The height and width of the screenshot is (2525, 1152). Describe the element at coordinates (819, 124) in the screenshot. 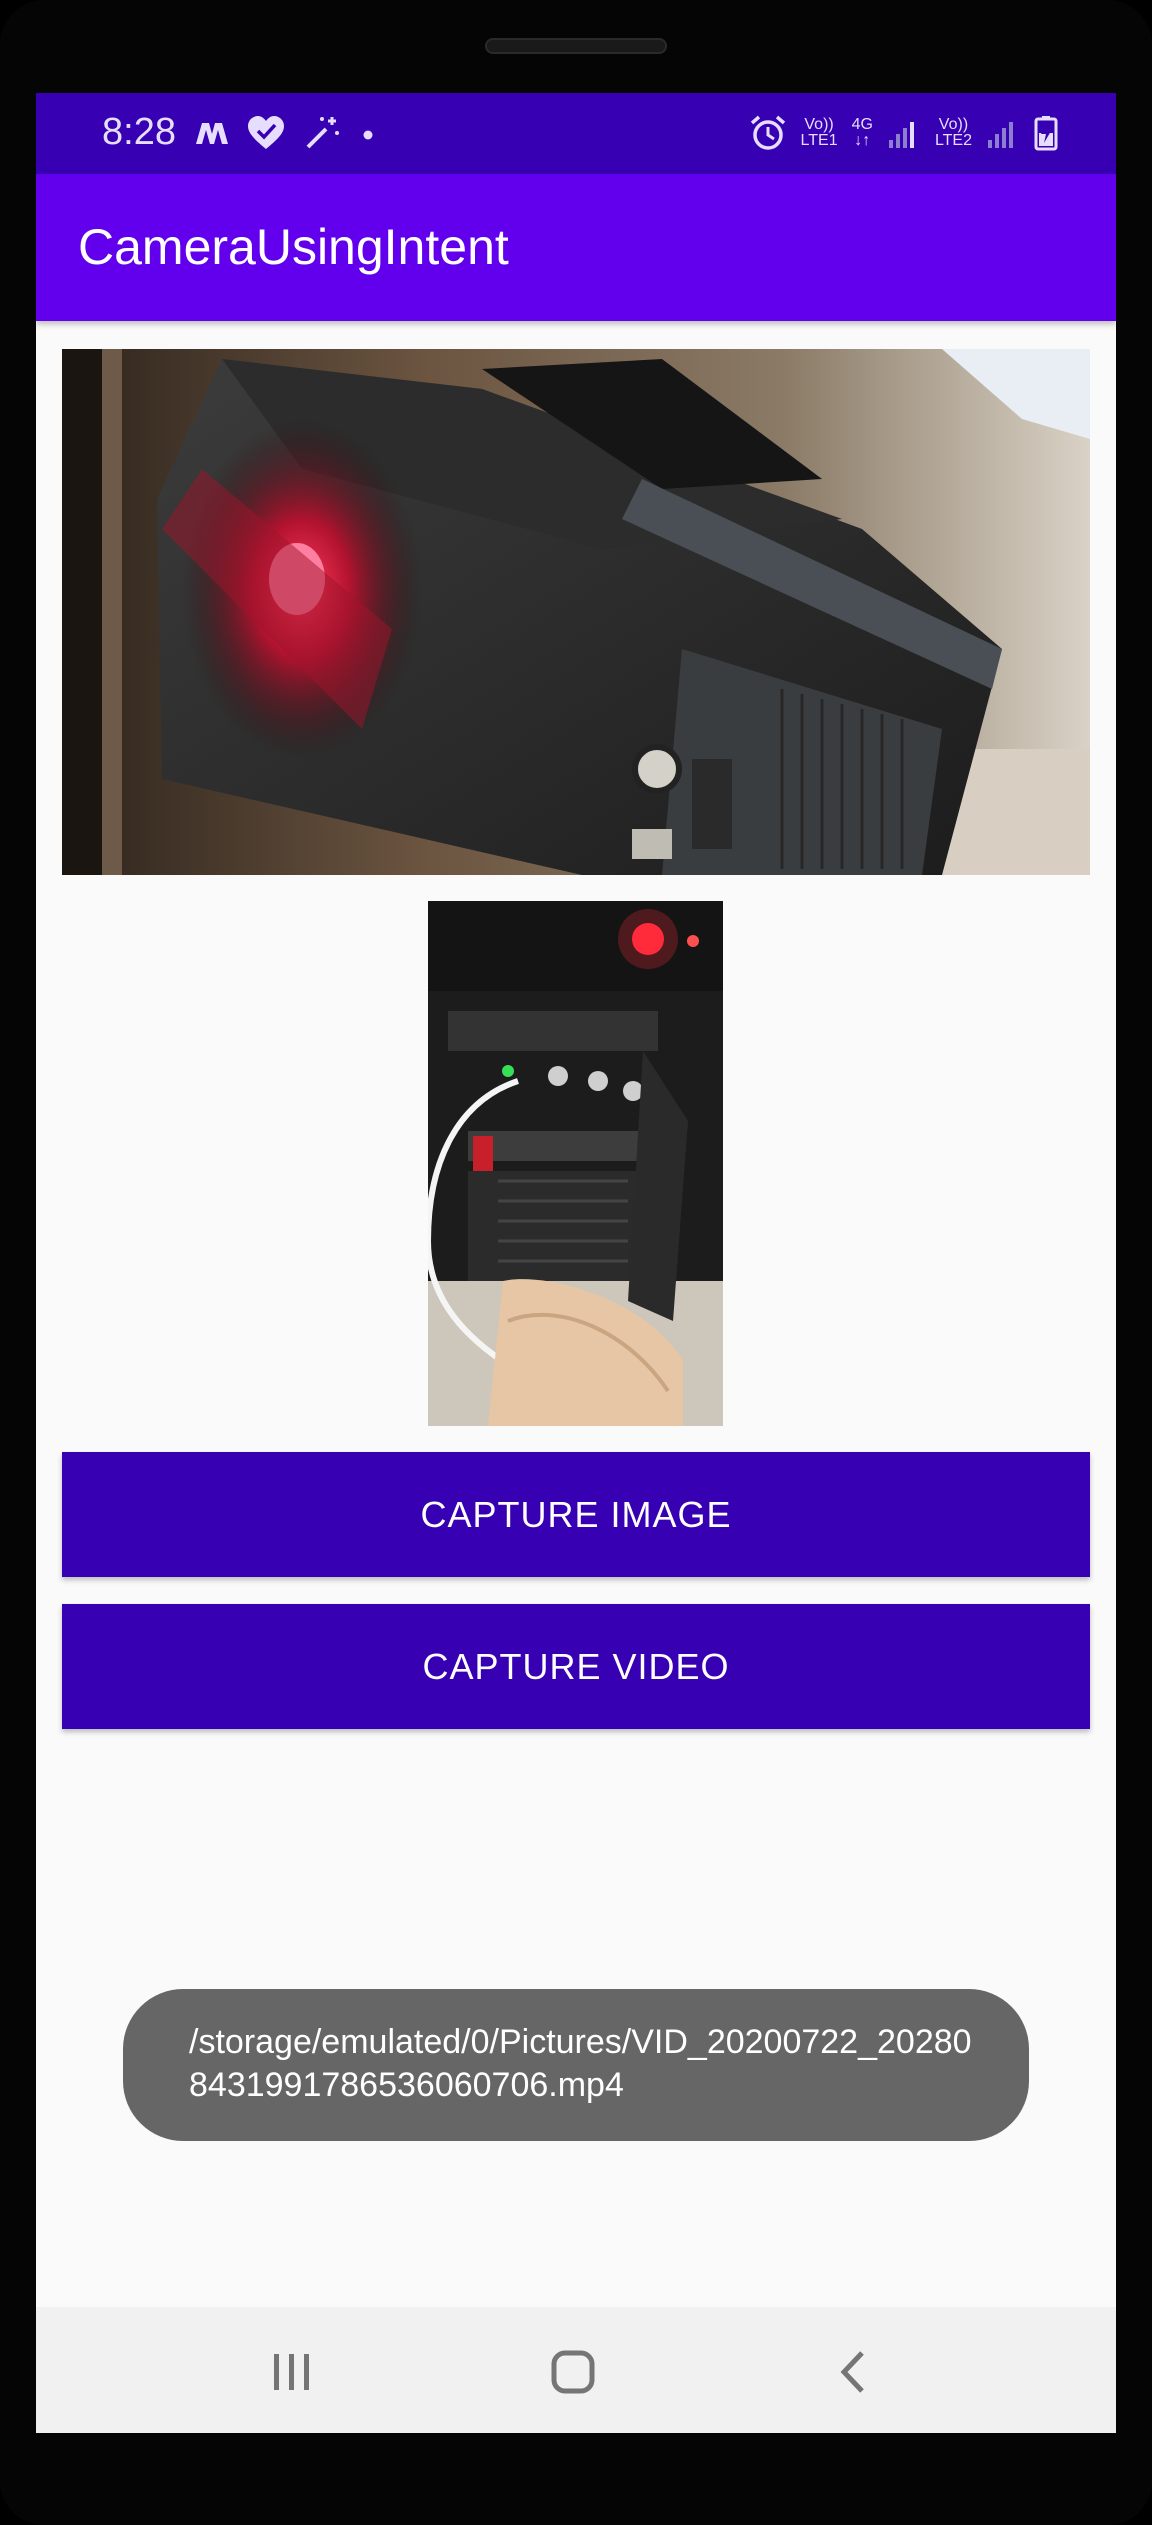

I see `sim1-volte-label: Vo))` at that location.